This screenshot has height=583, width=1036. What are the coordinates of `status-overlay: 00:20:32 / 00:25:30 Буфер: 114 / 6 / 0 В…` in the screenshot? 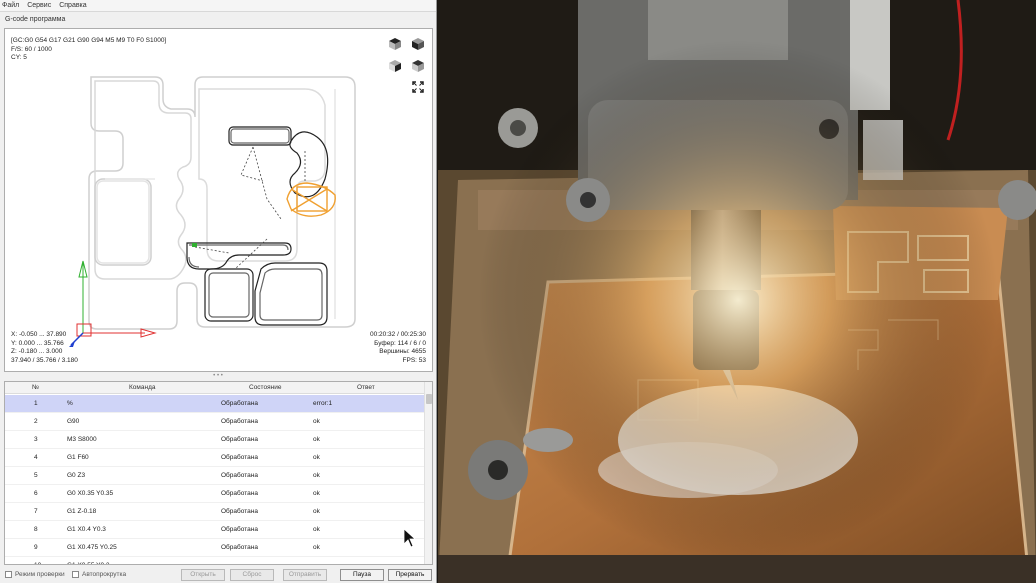 It's located at (398, 348).